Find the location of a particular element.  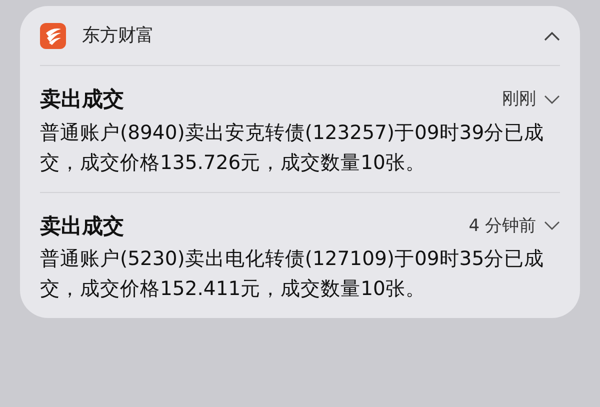

app-name: 东方财富 is located at coordinates (118, 36).